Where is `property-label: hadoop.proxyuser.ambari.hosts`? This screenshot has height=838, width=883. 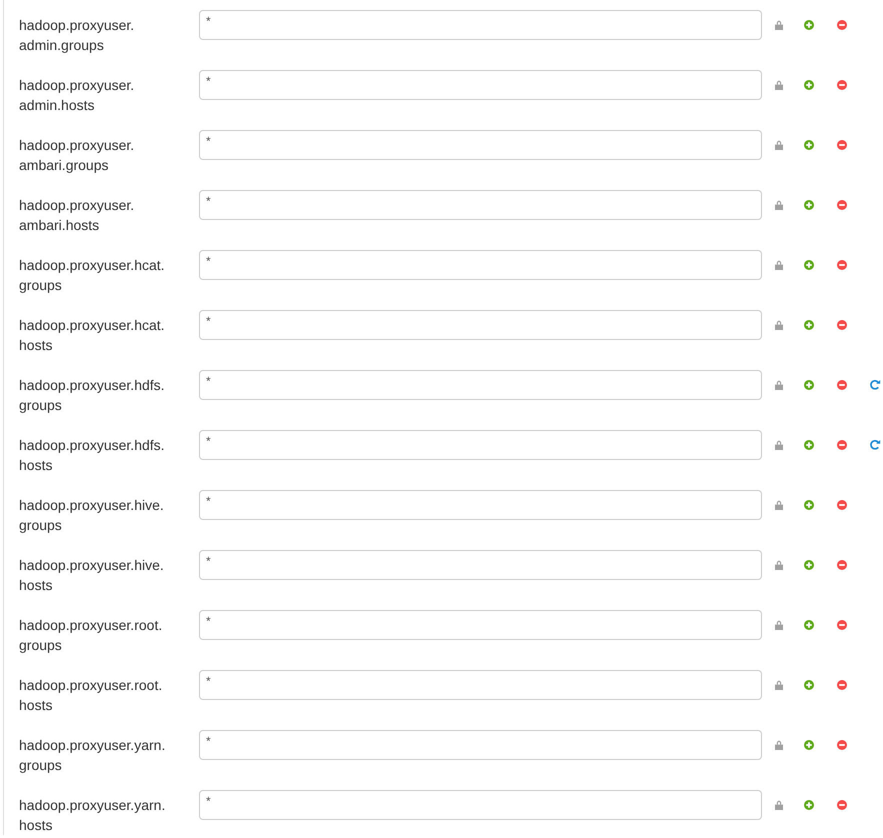 property-label: hadoop.proxyuser.ambari.hosts is located at coordinates (77, 215).